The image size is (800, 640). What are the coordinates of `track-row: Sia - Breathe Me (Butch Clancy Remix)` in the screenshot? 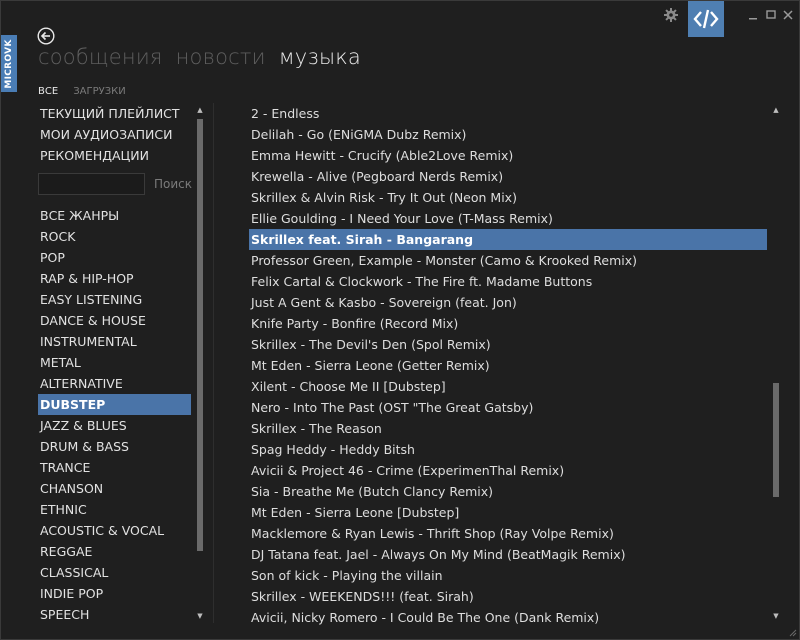 It's located at (508, 491).